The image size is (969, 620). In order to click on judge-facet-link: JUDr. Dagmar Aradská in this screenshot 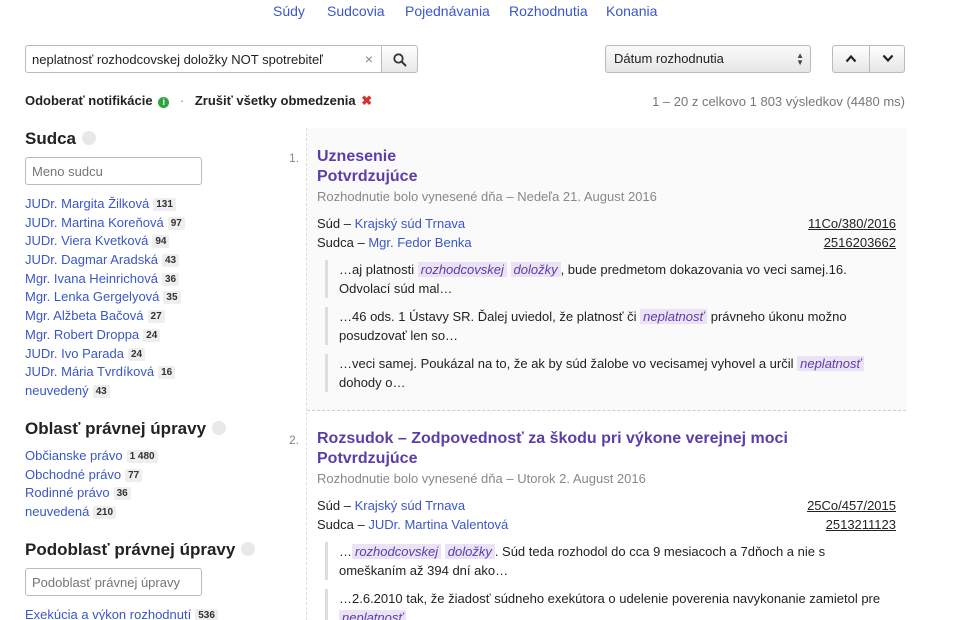, I will do `click(91, 259)`.